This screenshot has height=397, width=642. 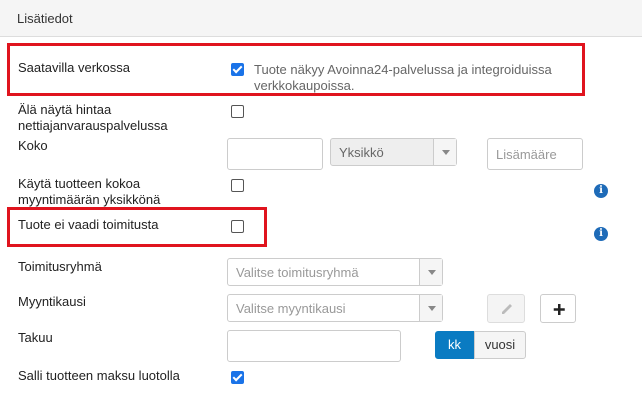 What do you see at coordinates (52, 301) in the screenshot?
I see `sales-period-label: Myyntikausi` at bounding box center [52, 301].